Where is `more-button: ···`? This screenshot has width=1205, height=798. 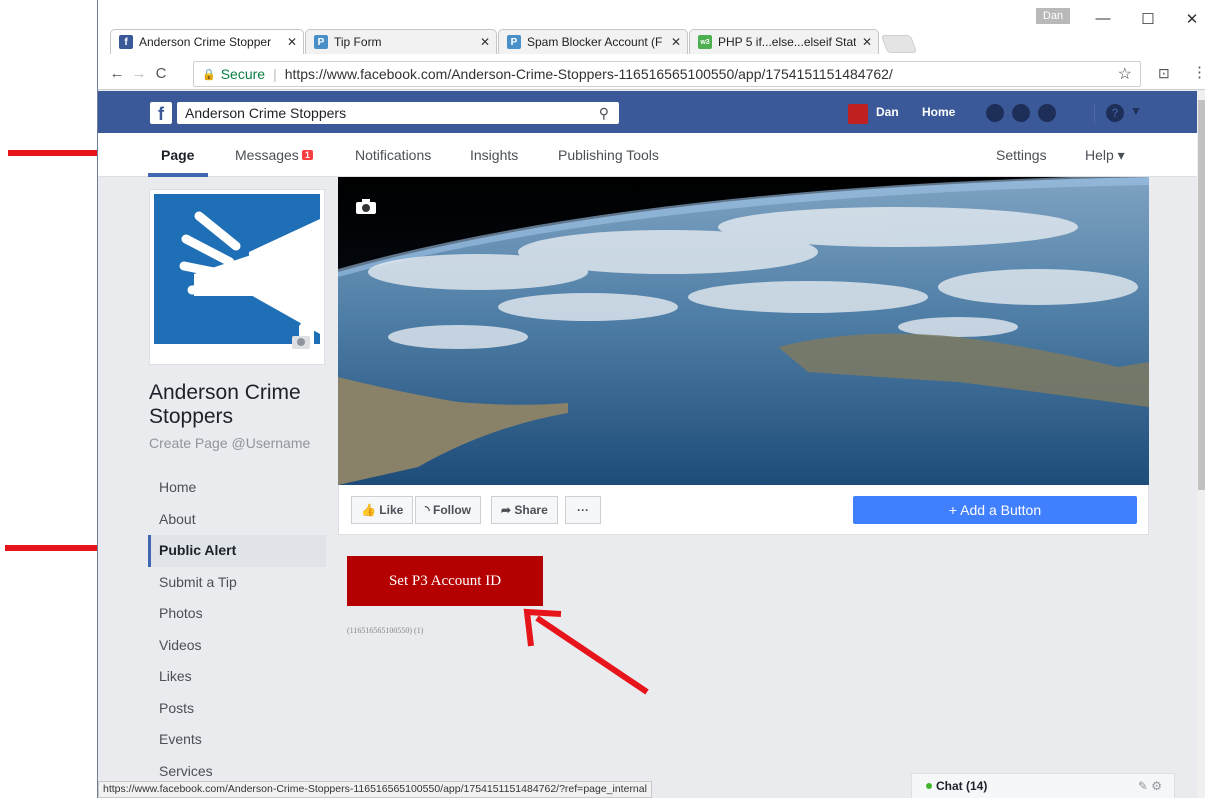 more-button: ··· is located at coordinates (583, 510).